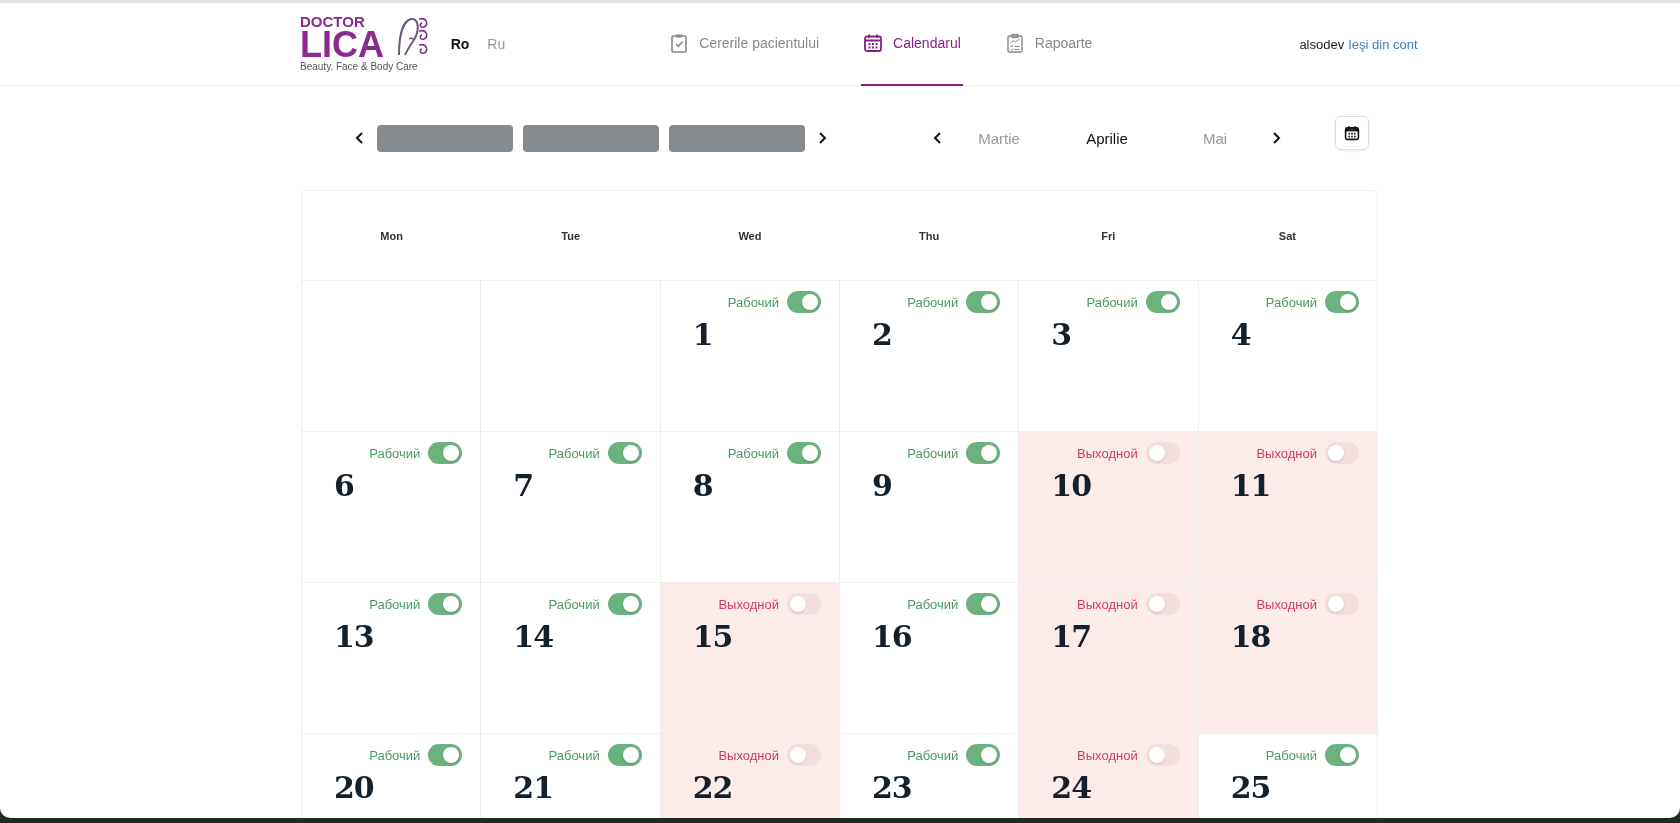 The image size is (1680, 823). What do you see at coordinates (1071, 787) in the screenshot?
I see `day-number: 24` at bounding box center [1071, 787].